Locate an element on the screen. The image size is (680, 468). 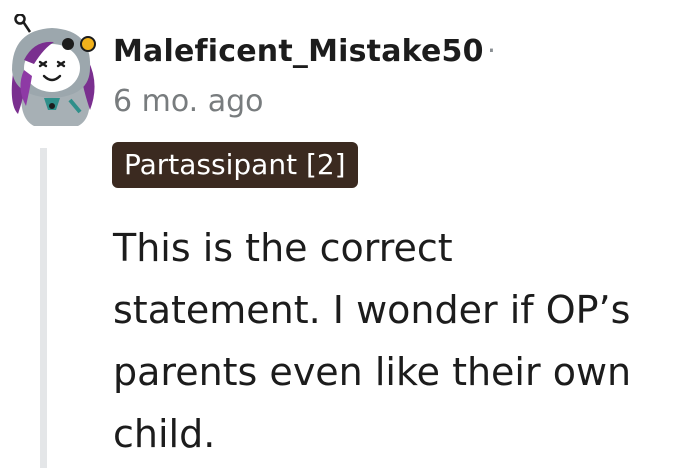
user-flair: Partassipant [2] is located at coordinates (235, 165).